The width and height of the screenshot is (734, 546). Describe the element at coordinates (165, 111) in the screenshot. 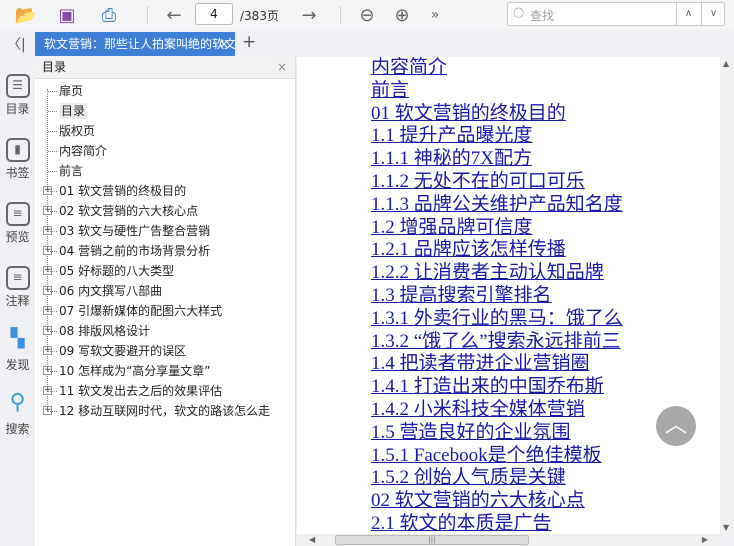

I see `toc-item: 目录` at that location.